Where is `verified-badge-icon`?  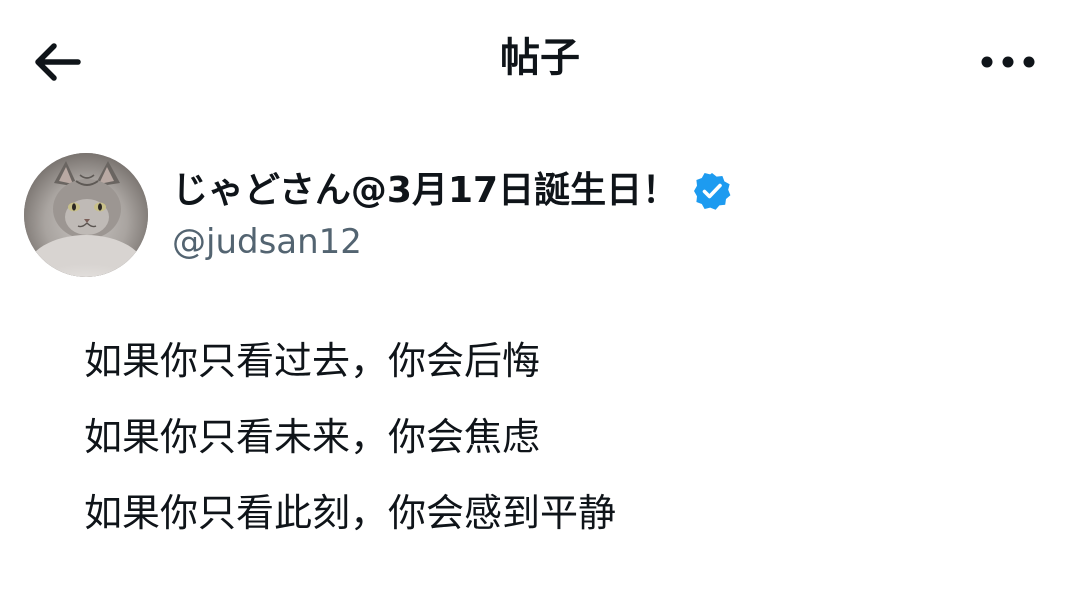 verified-badge-icon is located at coordinates (712, 191).